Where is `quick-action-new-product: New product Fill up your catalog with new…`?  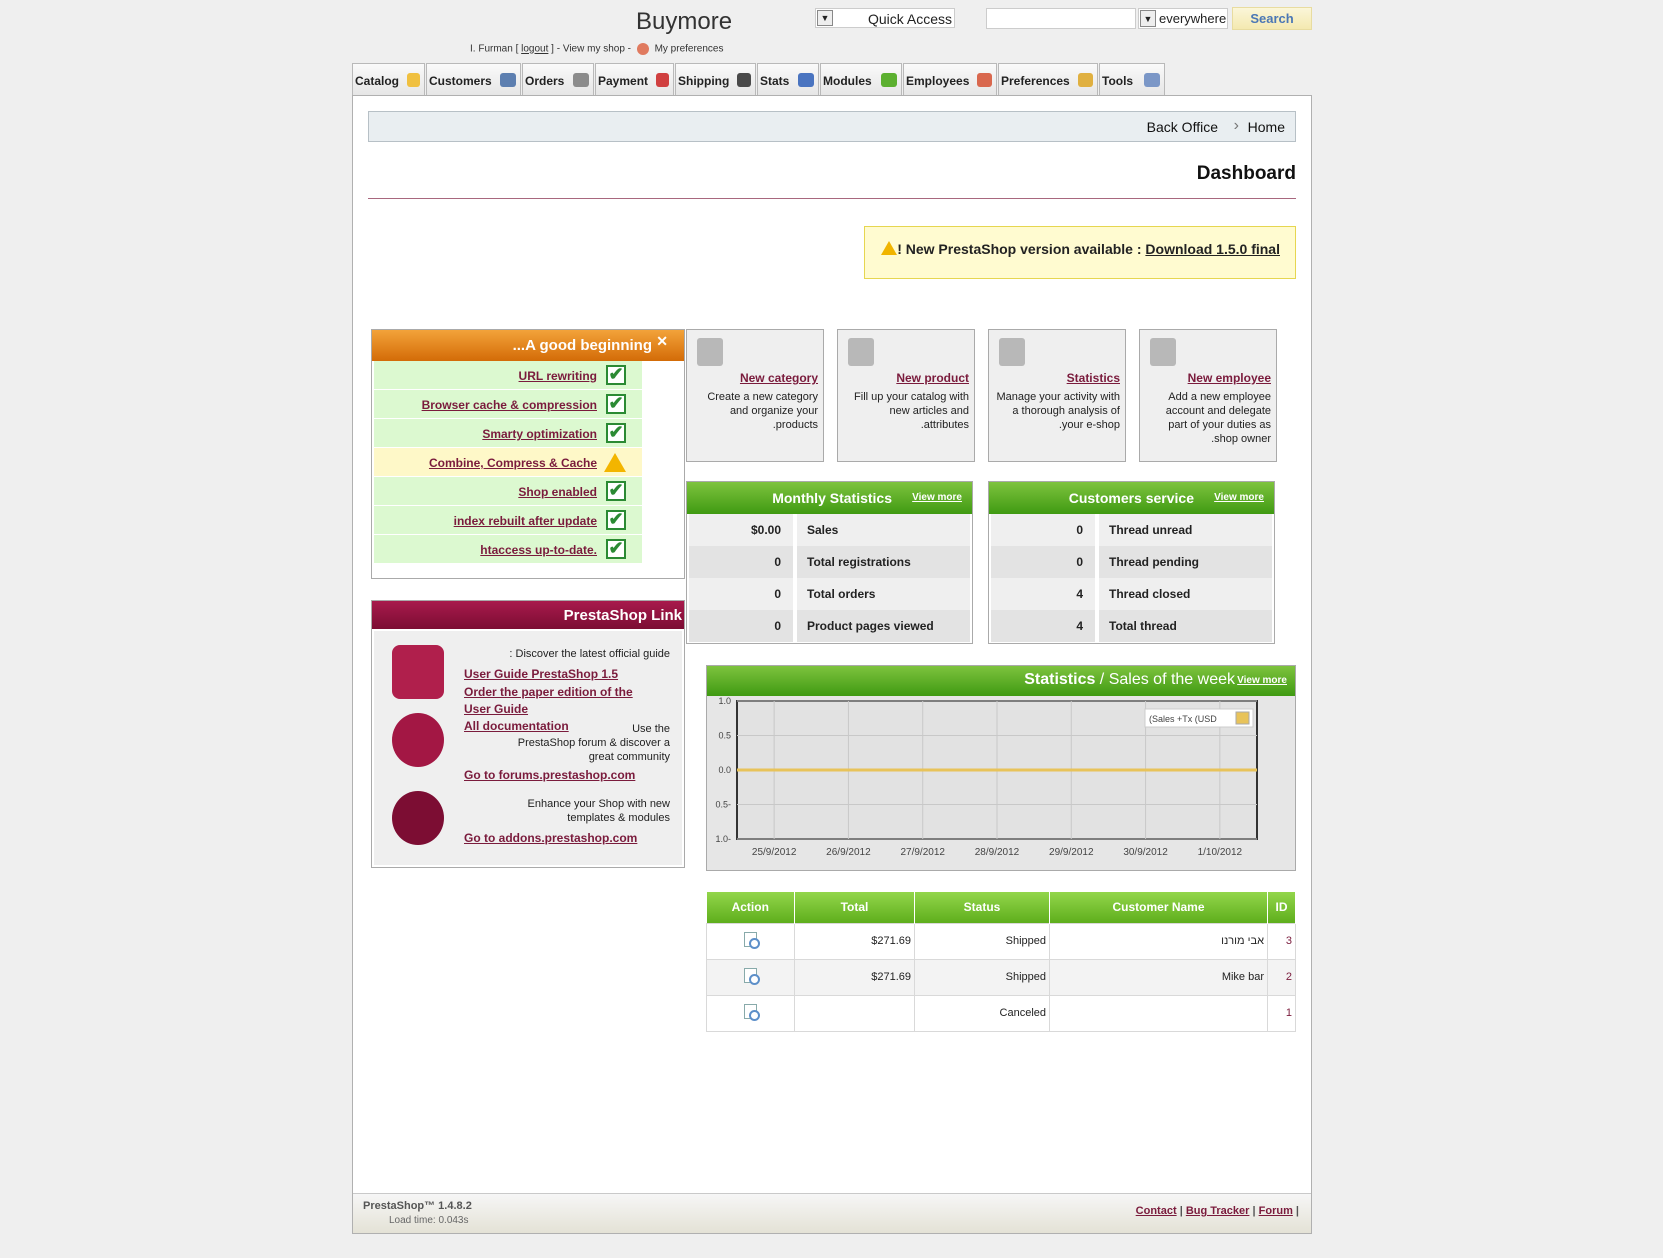
quick-action-new-product: New product Fill up your catalog with new… is located at coordinates (906, 395).